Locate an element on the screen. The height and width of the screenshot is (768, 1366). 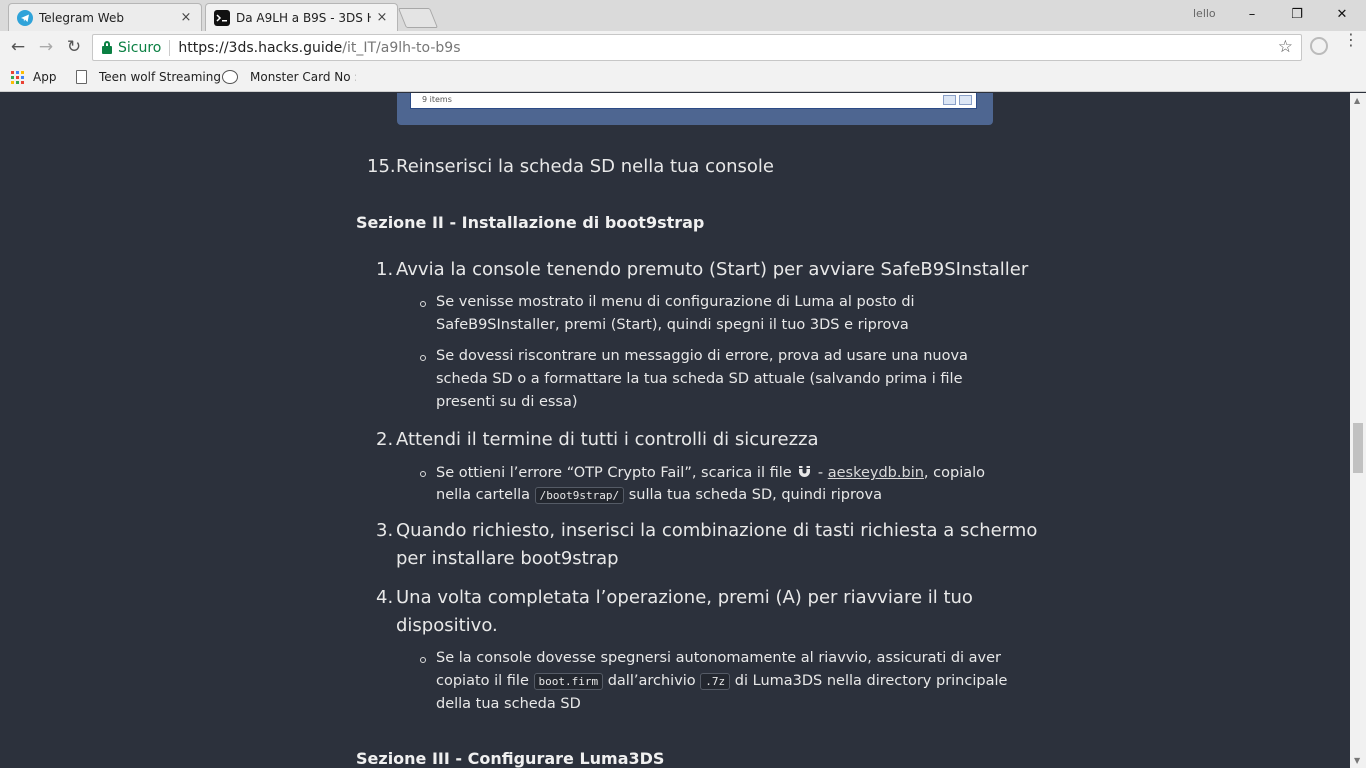
terminal-icon is located at coordinates (222, 17).